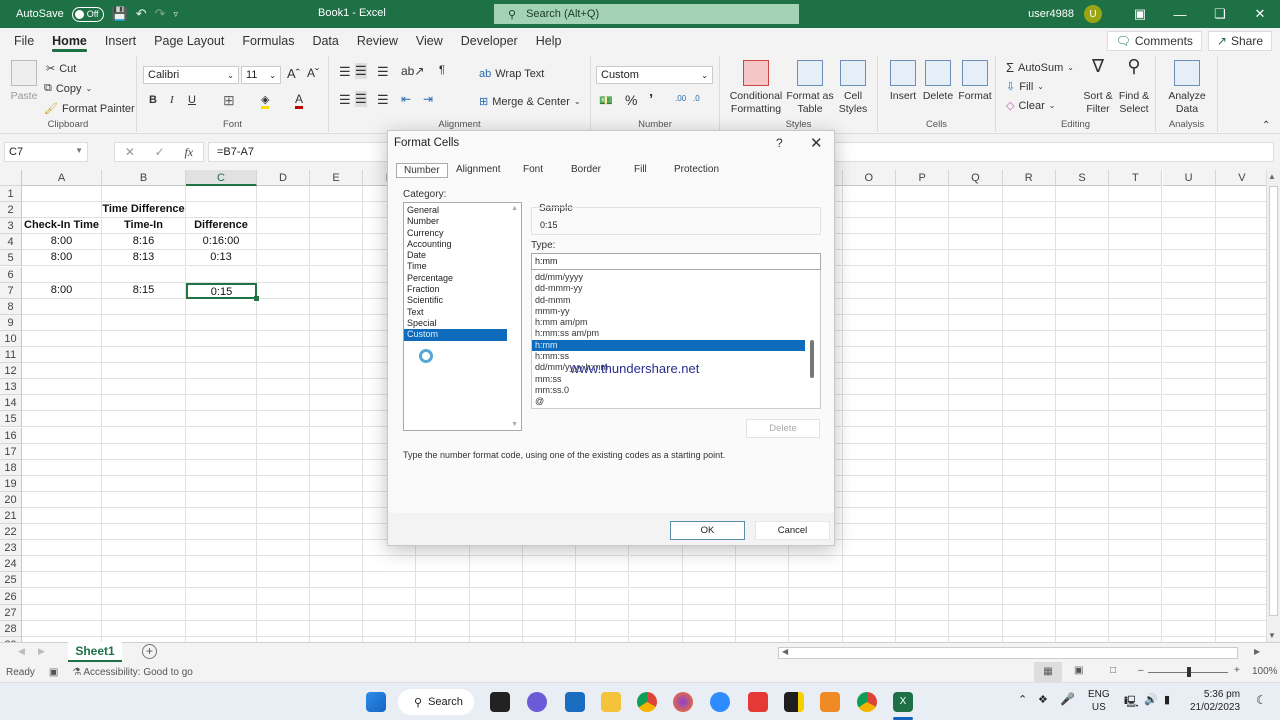 The image size is (1280, 720). What do you see at coordinates (336, 322) in the screenshot?
I see `cell-e9` at bounding box center [336, 322].